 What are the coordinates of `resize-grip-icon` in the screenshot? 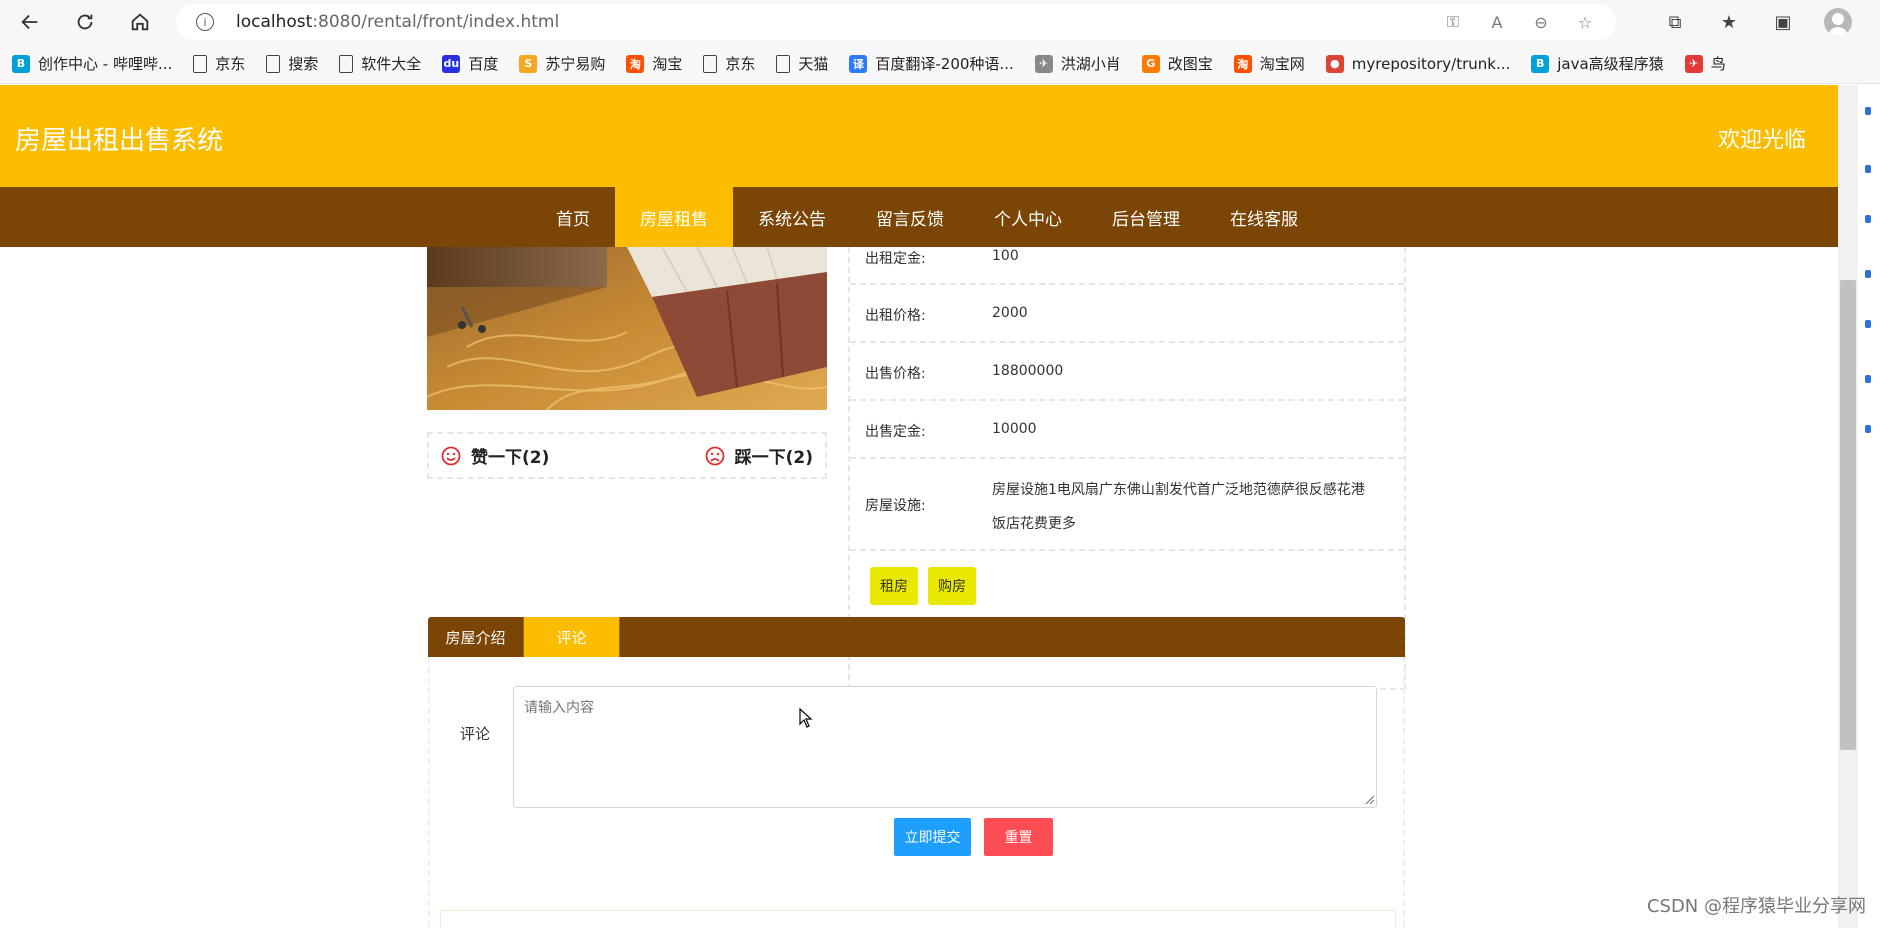 It's located at (1369, 799).